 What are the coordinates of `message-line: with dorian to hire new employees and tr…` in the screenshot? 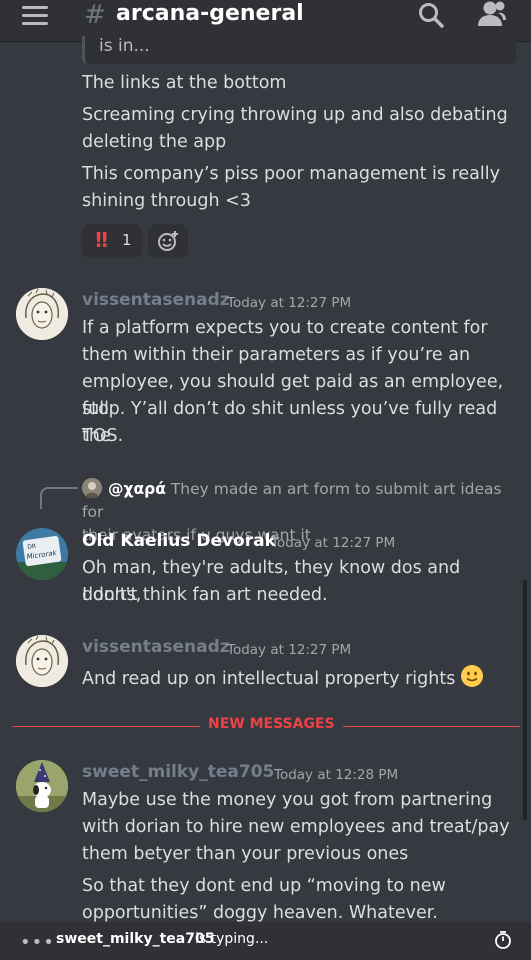 It's located at (296, 827).